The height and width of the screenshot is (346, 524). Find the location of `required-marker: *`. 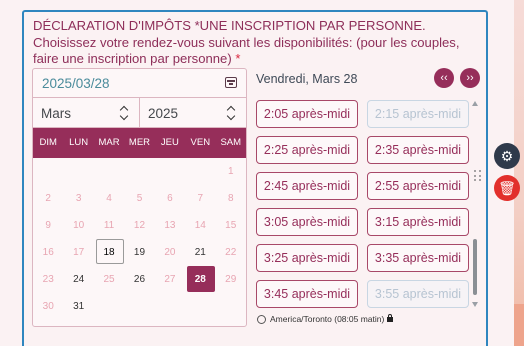

required-marker: * is located at coordinates (238, 58).